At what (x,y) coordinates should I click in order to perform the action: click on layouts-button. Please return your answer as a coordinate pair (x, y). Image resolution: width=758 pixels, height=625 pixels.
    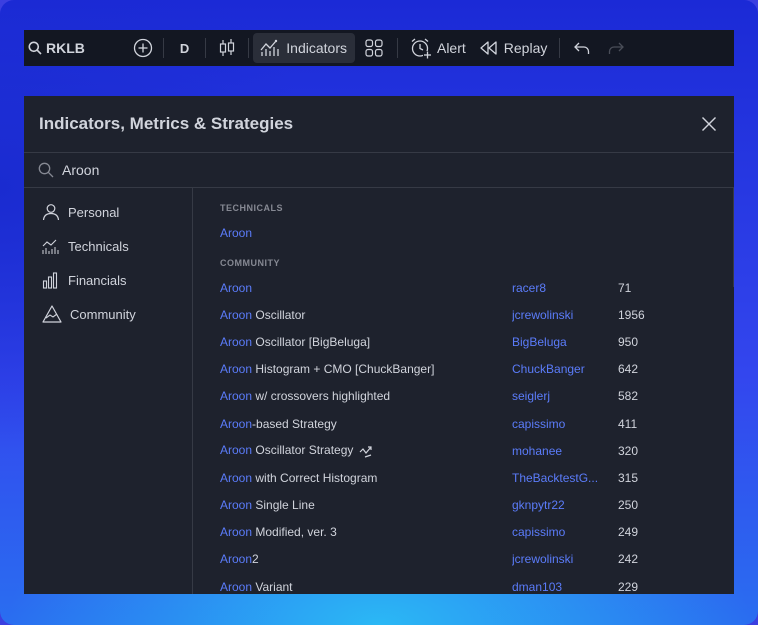
    Looking at the image, I should click on (374, 48).